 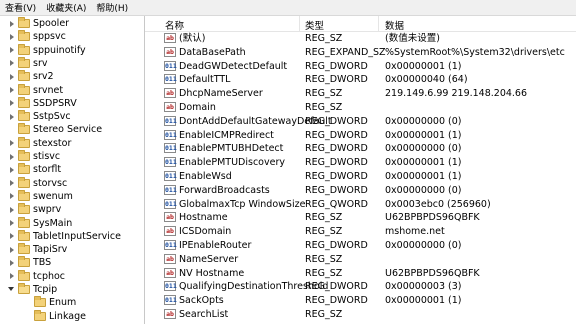 What do you see at coordinates (66, 7) in the screenshot?
I see `menu-favorites: 收藏夹(A)` at bounding box center [66, 7].